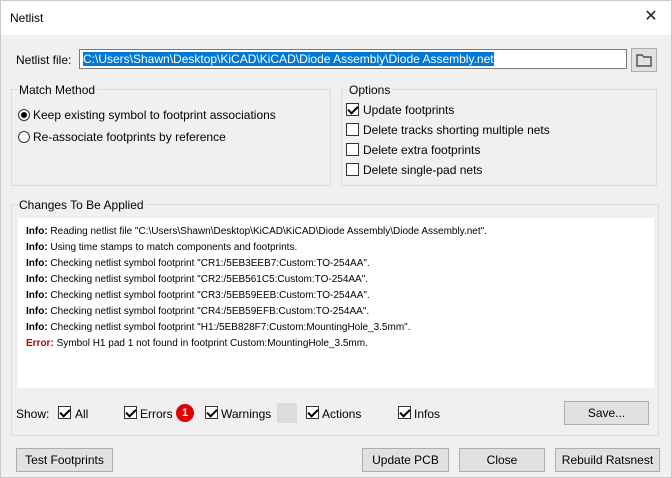 This screenshot has height=478, width=672. I want to click on browse-button, so click(644, 60).